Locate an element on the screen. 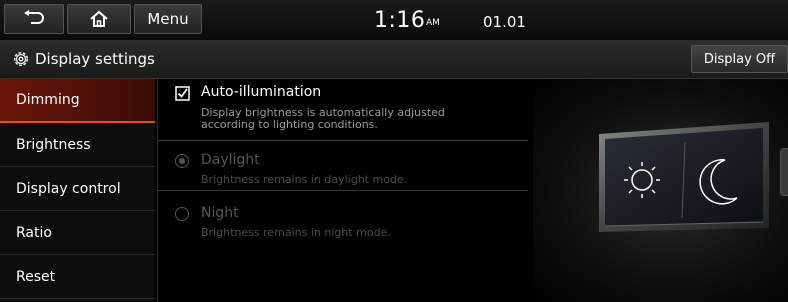 This screenshot has height=302, width=788. sidebar-item-brightness: Brightness is located at coordinates (77, 145).